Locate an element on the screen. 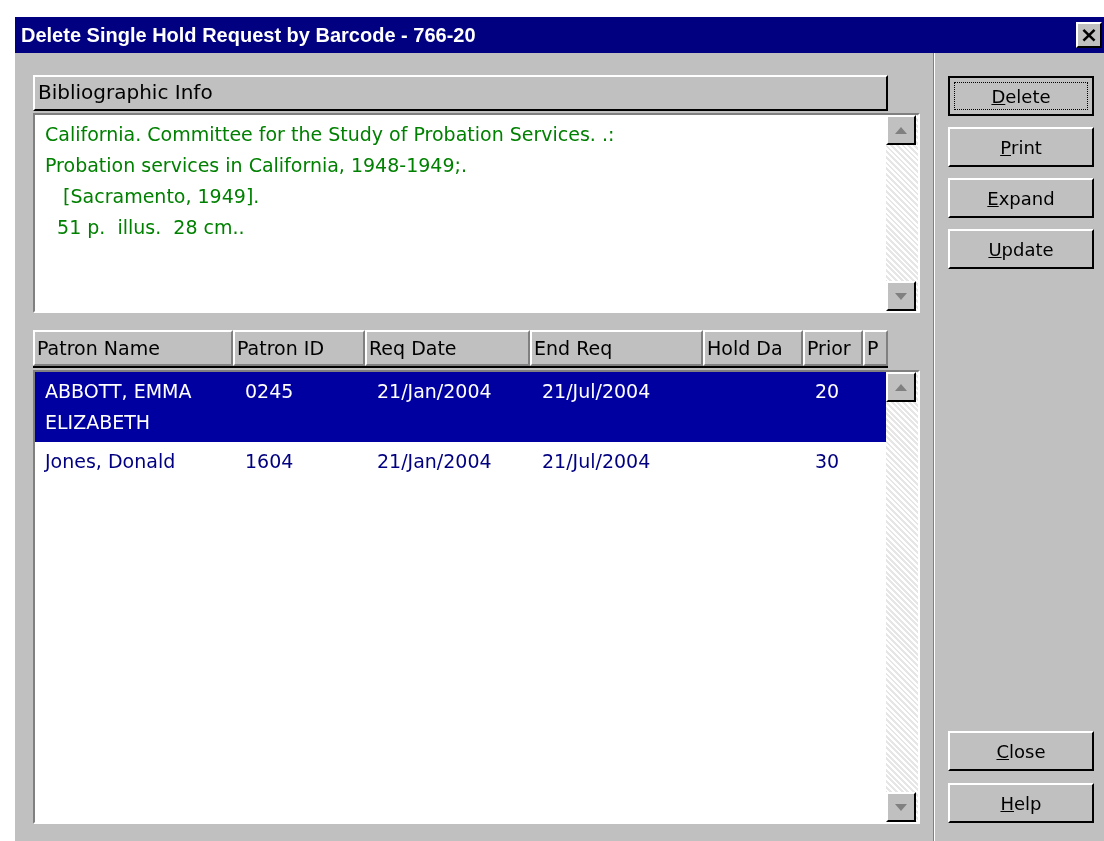  column-header: P is located at coordinates (875, 348).